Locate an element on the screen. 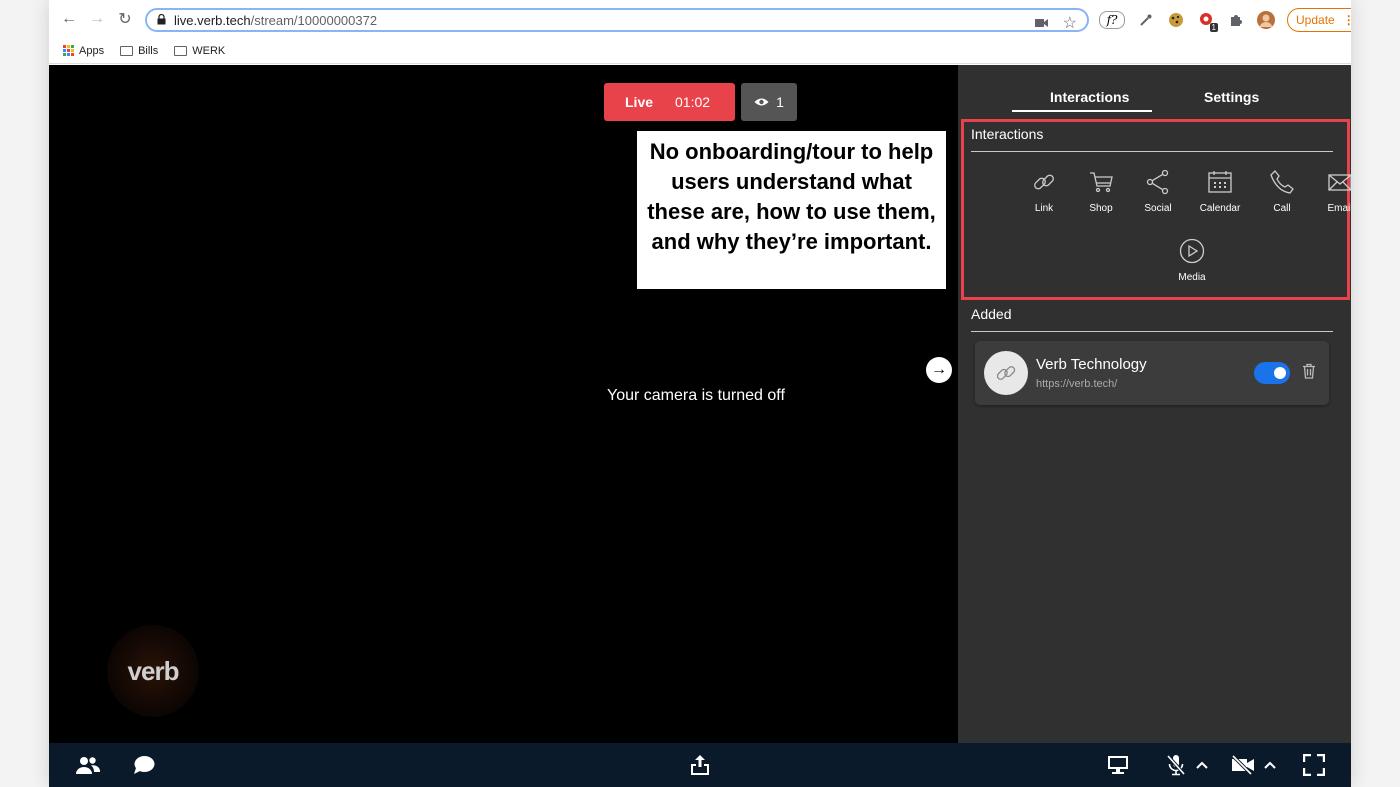  verb-logo-text: verb is located at coordinates (153, 670).